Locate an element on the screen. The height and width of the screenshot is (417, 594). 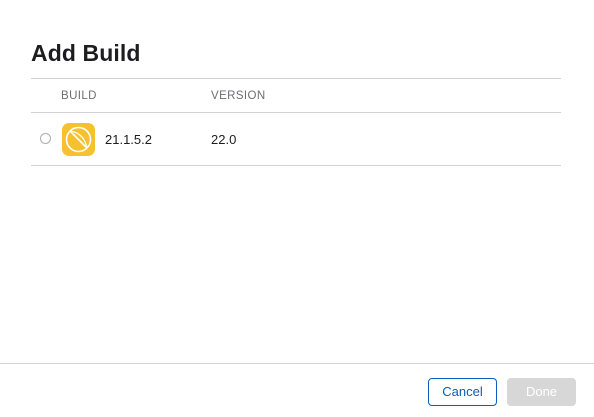
column-header-build: BUILD is located at coordinates (79, 96).